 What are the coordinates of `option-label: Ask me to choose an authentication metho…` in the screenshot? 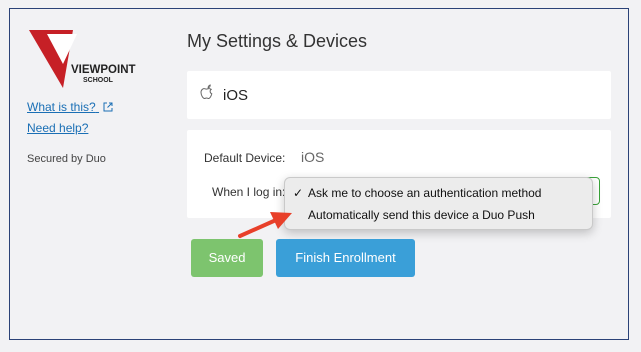 It's located at (425, 193).